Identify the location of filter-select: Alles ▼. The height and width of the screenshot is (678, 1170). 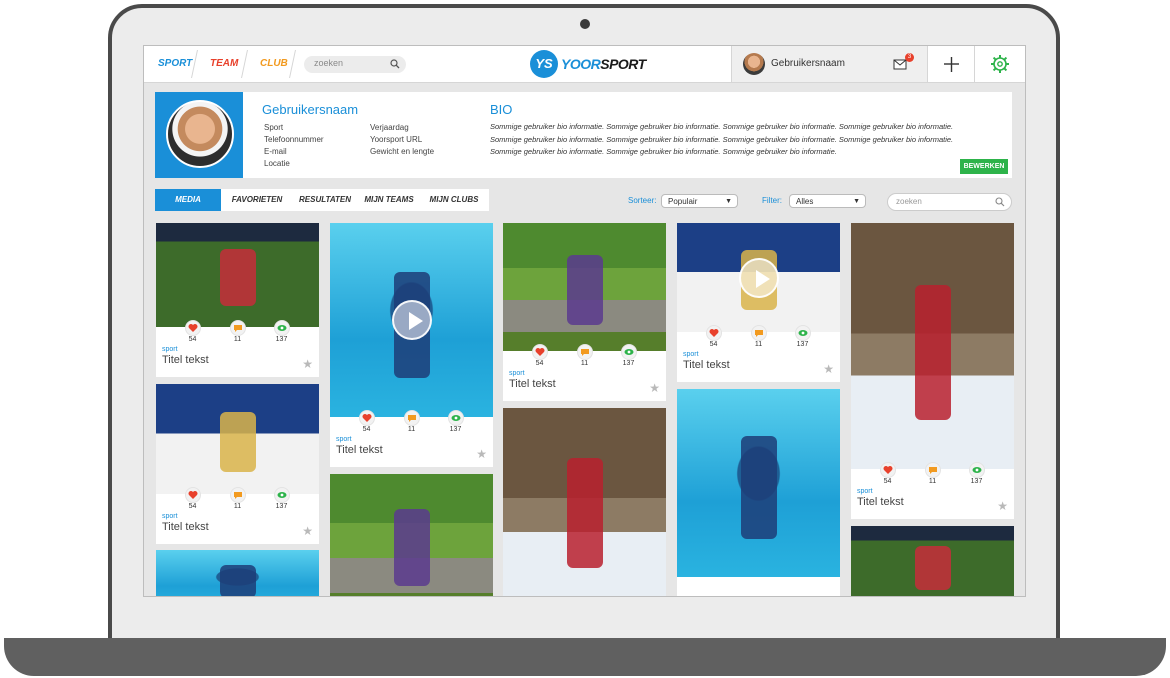
(827, 201).